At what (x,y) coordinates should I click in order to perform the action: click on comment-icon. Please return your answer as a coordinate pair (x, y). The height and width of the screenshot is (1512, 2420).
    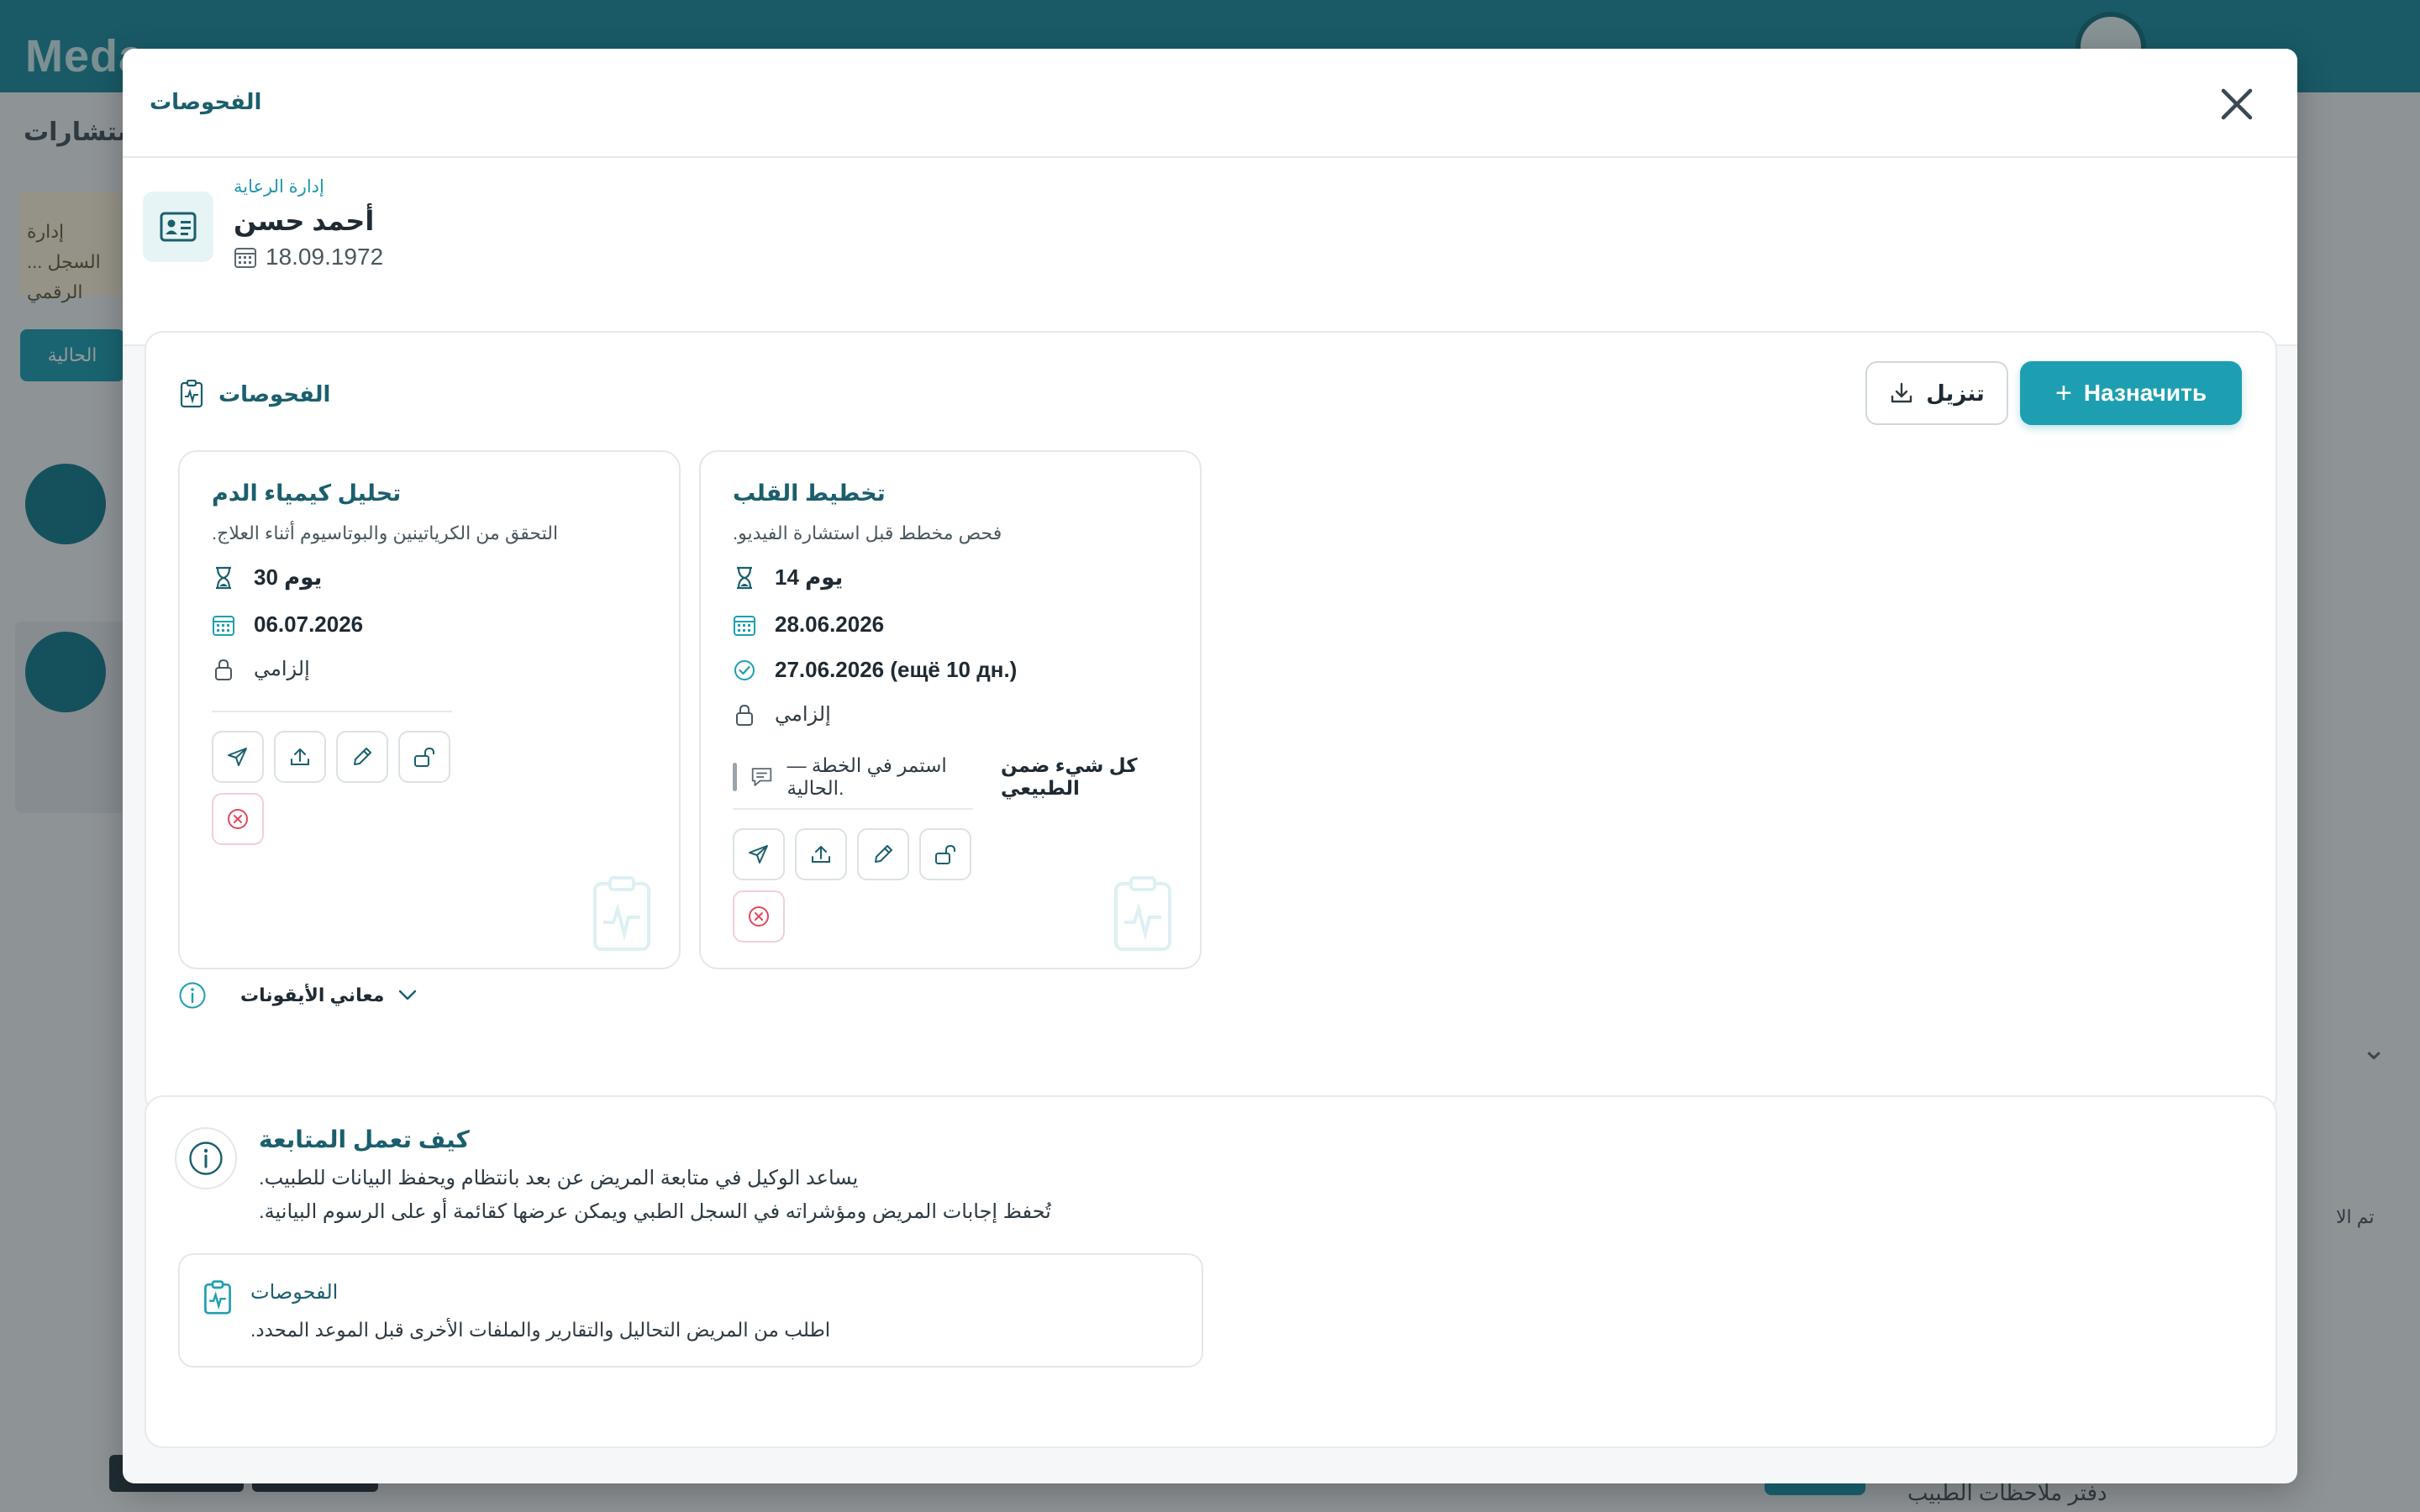
    Looking at the image, I should click on (762, 777).